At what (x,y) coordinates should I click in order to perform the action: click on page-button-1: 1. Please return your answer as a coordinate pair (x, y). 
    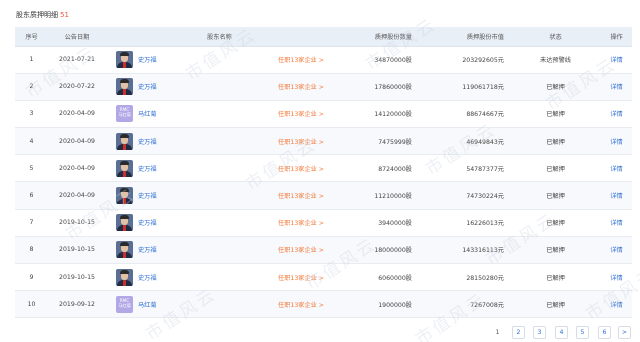
    Looking at the image, I should click on (497, 332).